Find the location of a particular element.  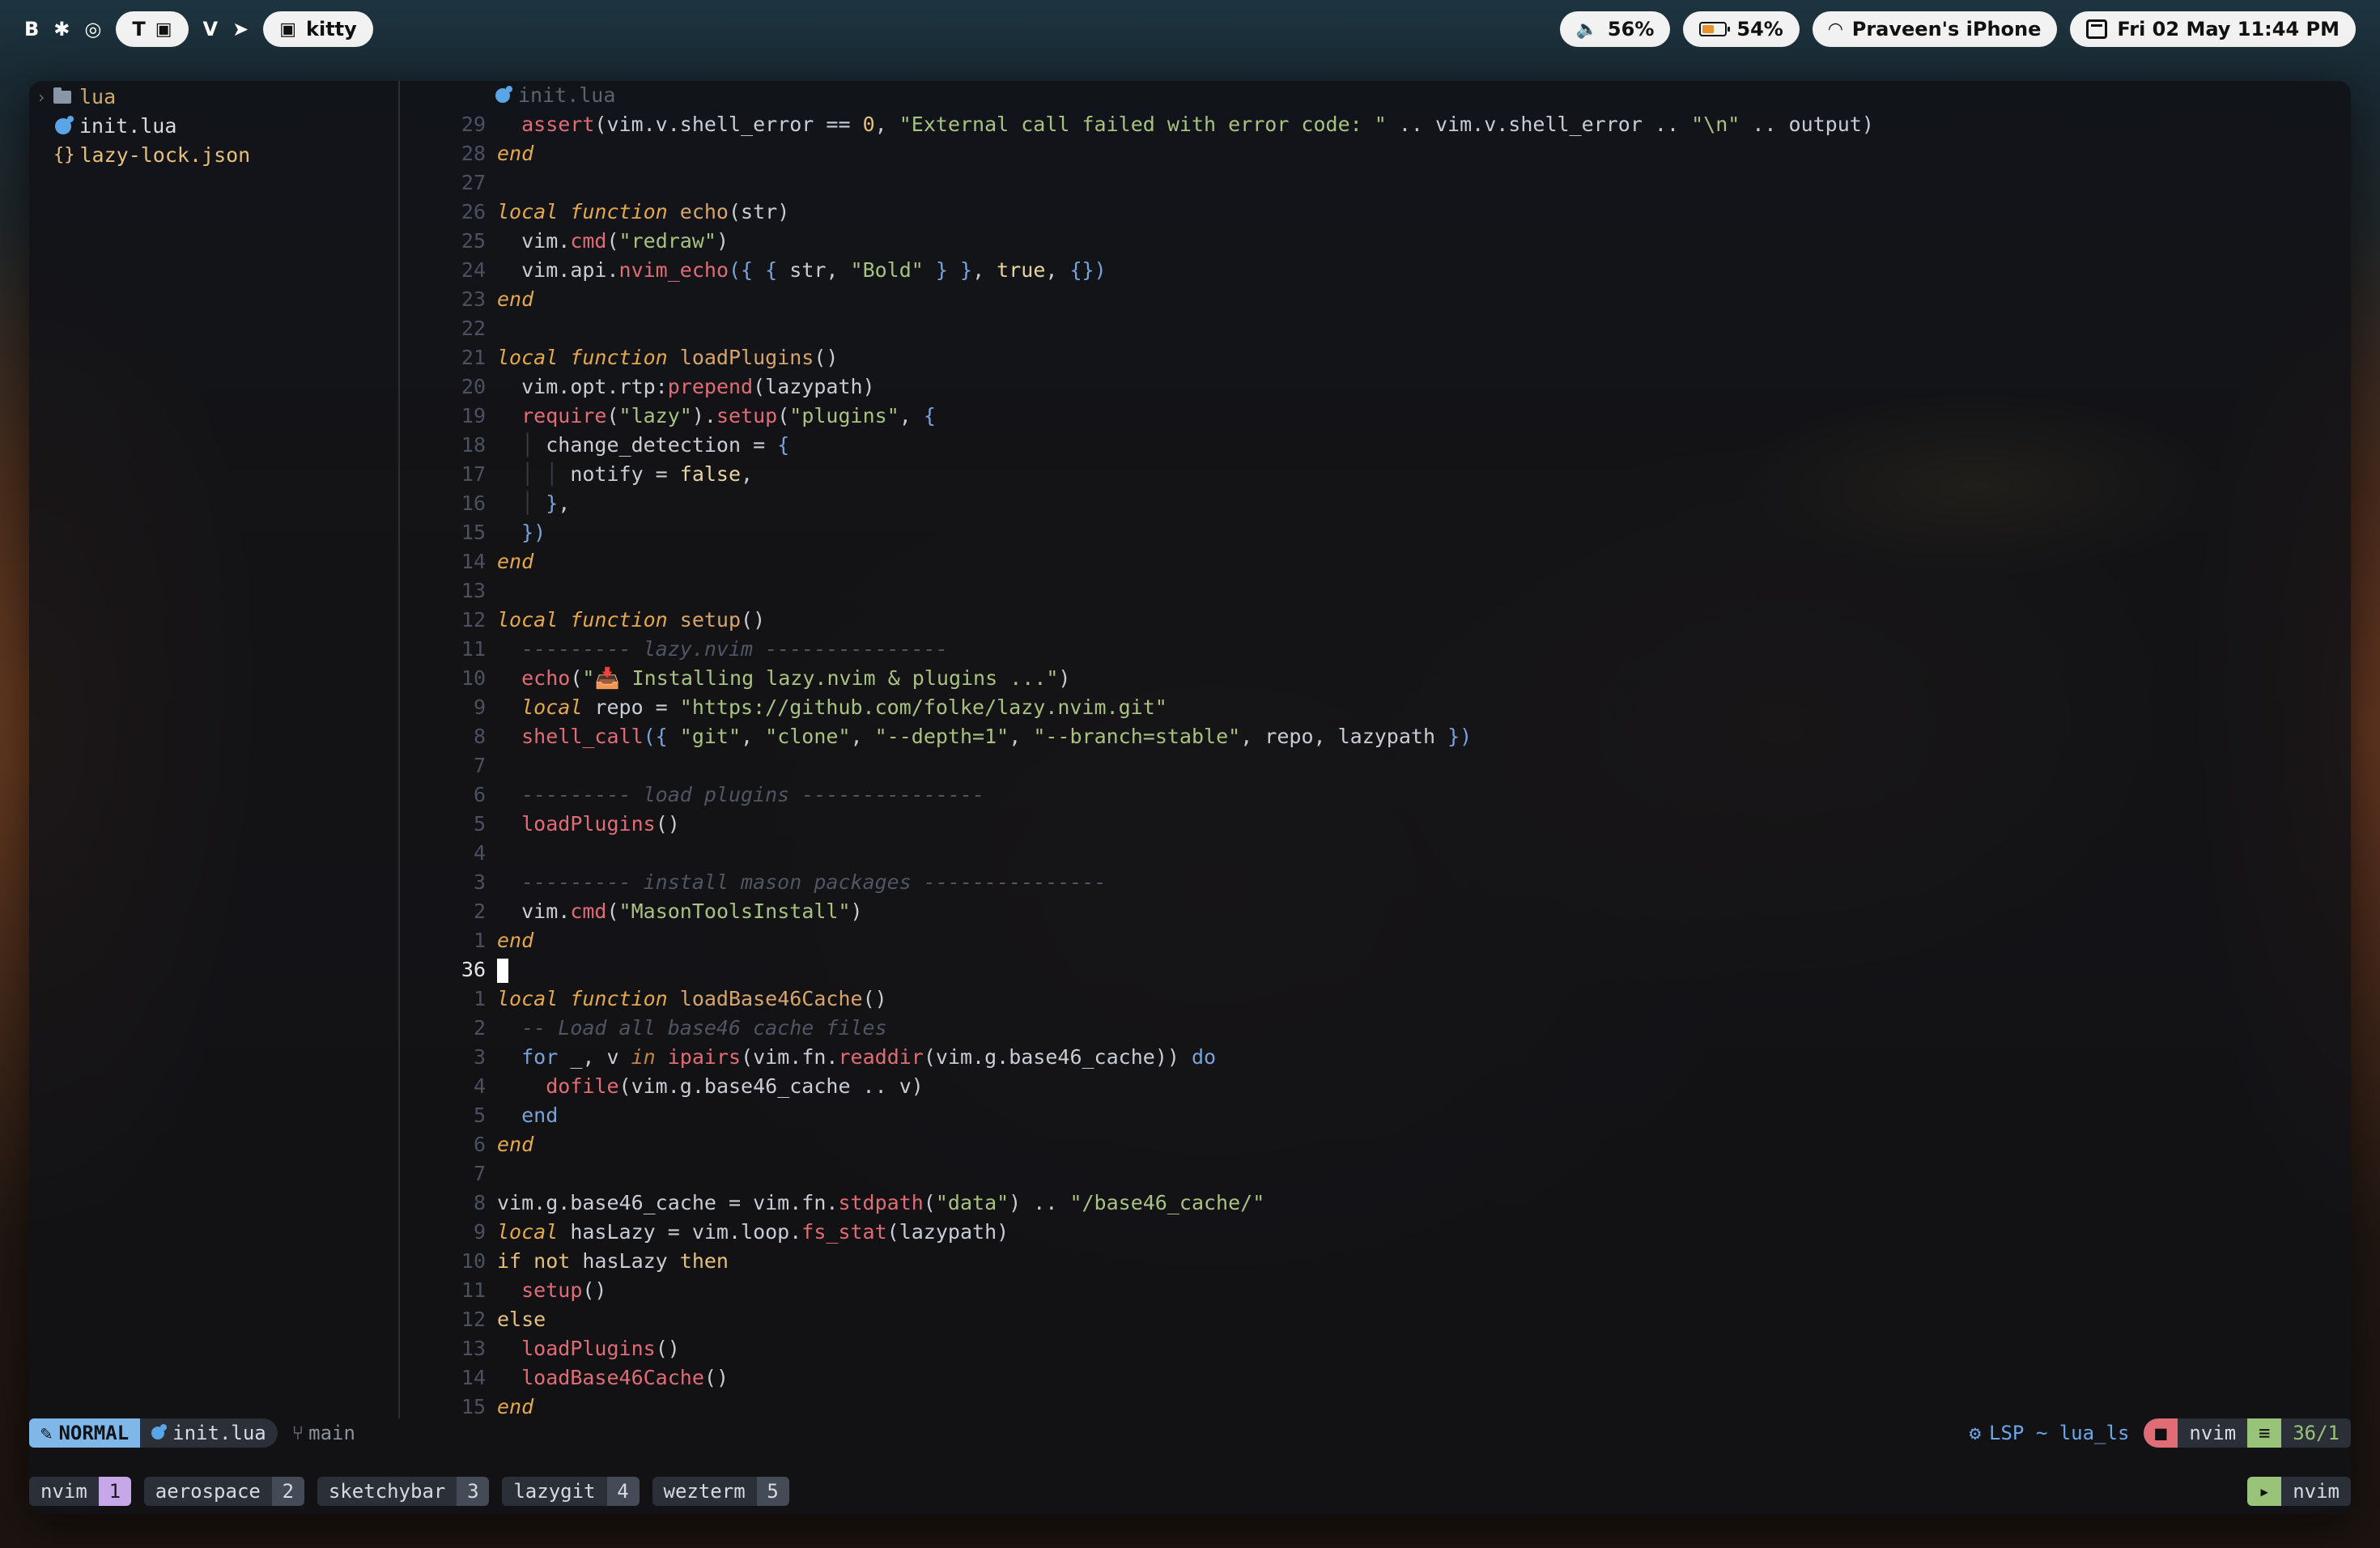

chevron-right-icon: › is located at coordinates (41, 97).